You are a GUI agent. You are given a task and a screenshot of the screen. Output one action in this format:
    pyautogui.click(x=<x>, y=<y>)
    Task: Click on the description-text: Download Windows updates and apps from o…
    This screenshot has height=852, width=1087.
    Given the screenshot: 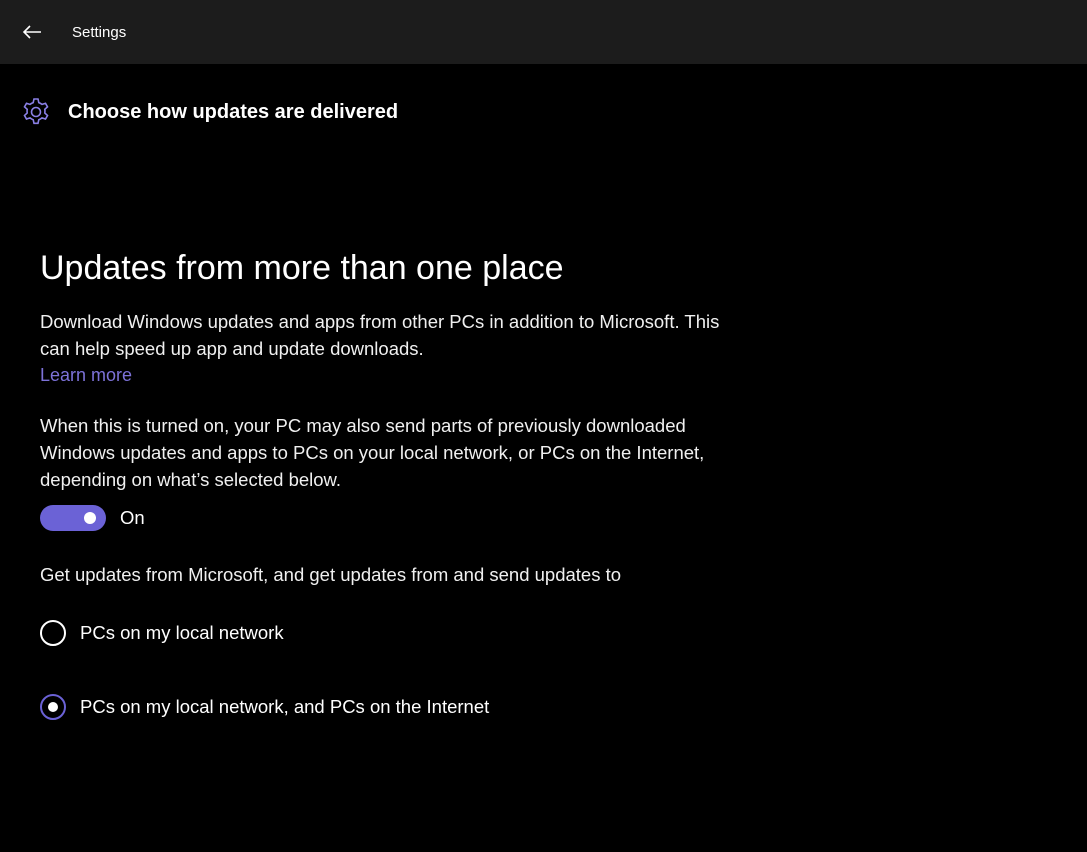 What is the action you would take?
    pyautogui.click(x=380, y=335)
    